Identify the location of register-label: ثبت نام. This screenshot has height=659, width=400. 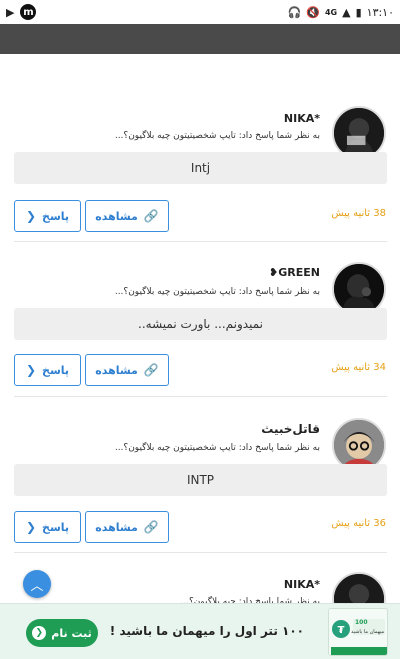
(71, 633).